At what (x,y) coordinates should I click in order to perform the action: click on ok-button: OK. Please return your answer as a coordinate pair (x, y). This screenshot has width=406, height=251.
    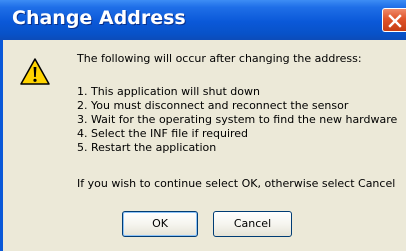
    Looking at the image, I should click on (160, 224).